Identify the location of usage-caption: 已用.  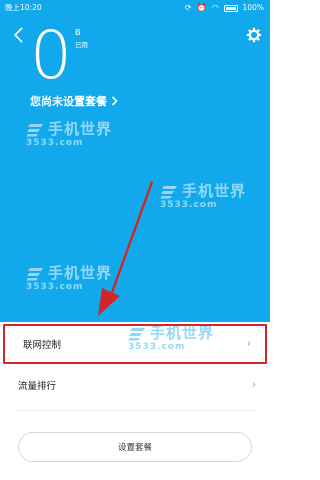
(81, 45).